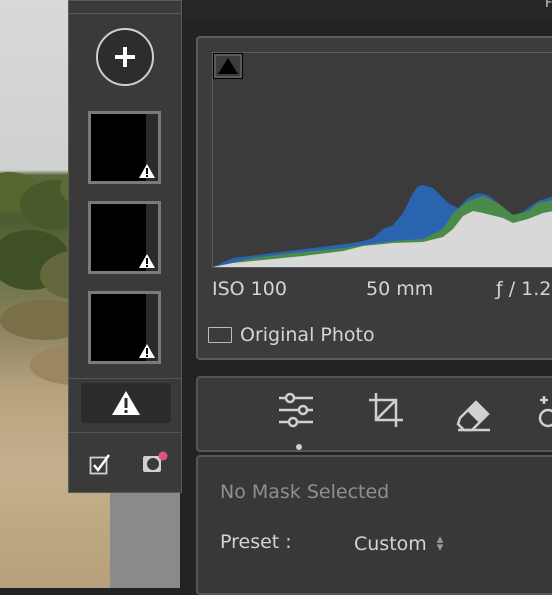 The height and width of the screenshot is (595, 552). I want to click on preset-dropdown: Custom ▴ ▾, so click(398, 544).